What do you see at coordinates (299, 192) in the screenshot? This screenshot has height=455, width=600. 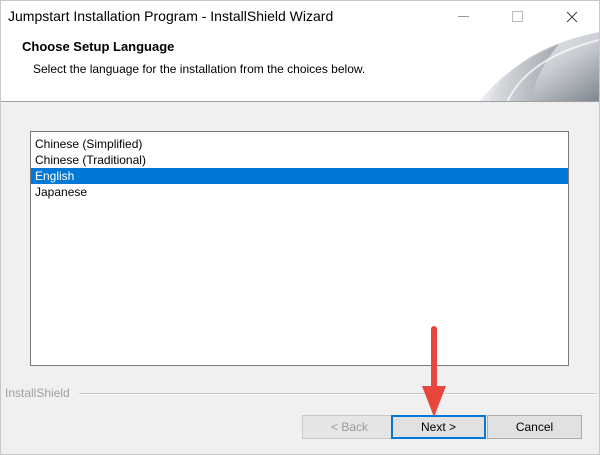 I see `language-option-japanese: Japanese` at bounding box center [299, 192].